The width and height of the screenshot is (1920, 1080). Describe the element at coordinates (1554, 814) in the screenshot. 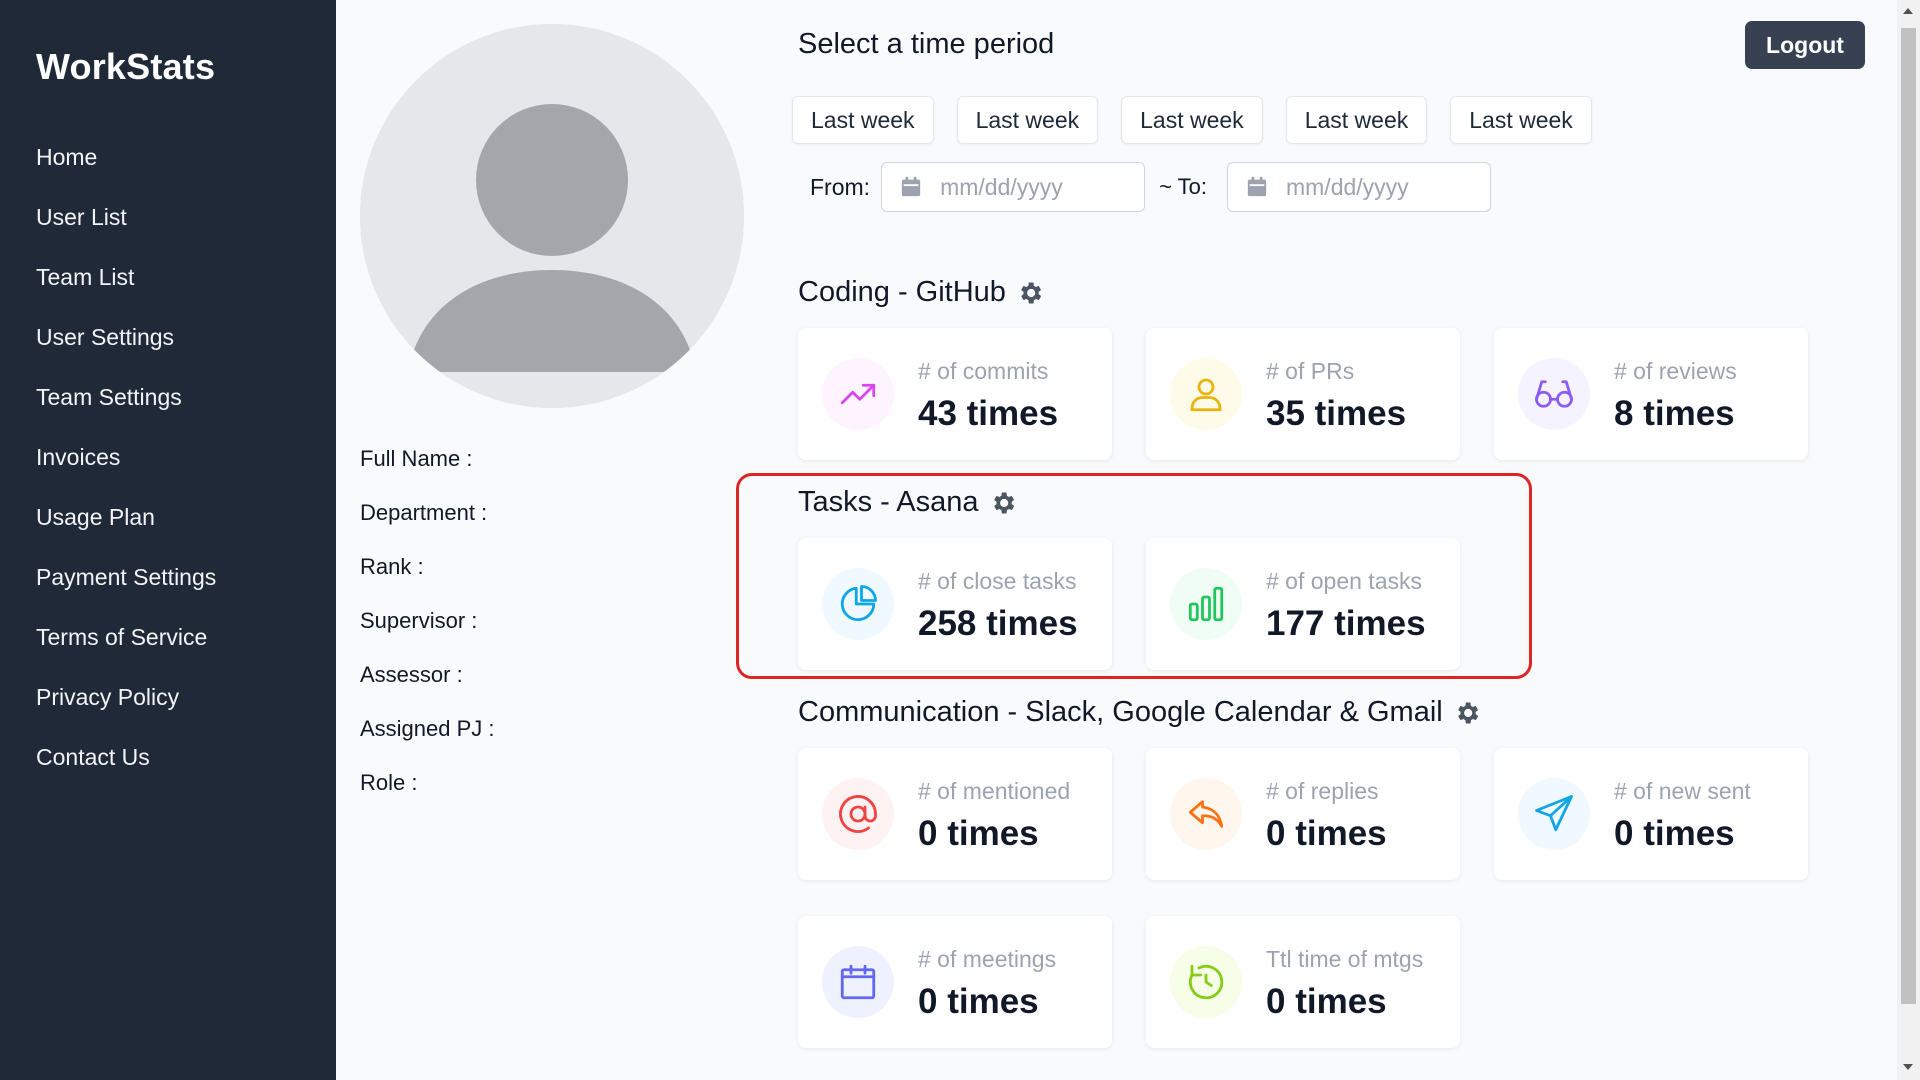

I see `send-icon` at that location.